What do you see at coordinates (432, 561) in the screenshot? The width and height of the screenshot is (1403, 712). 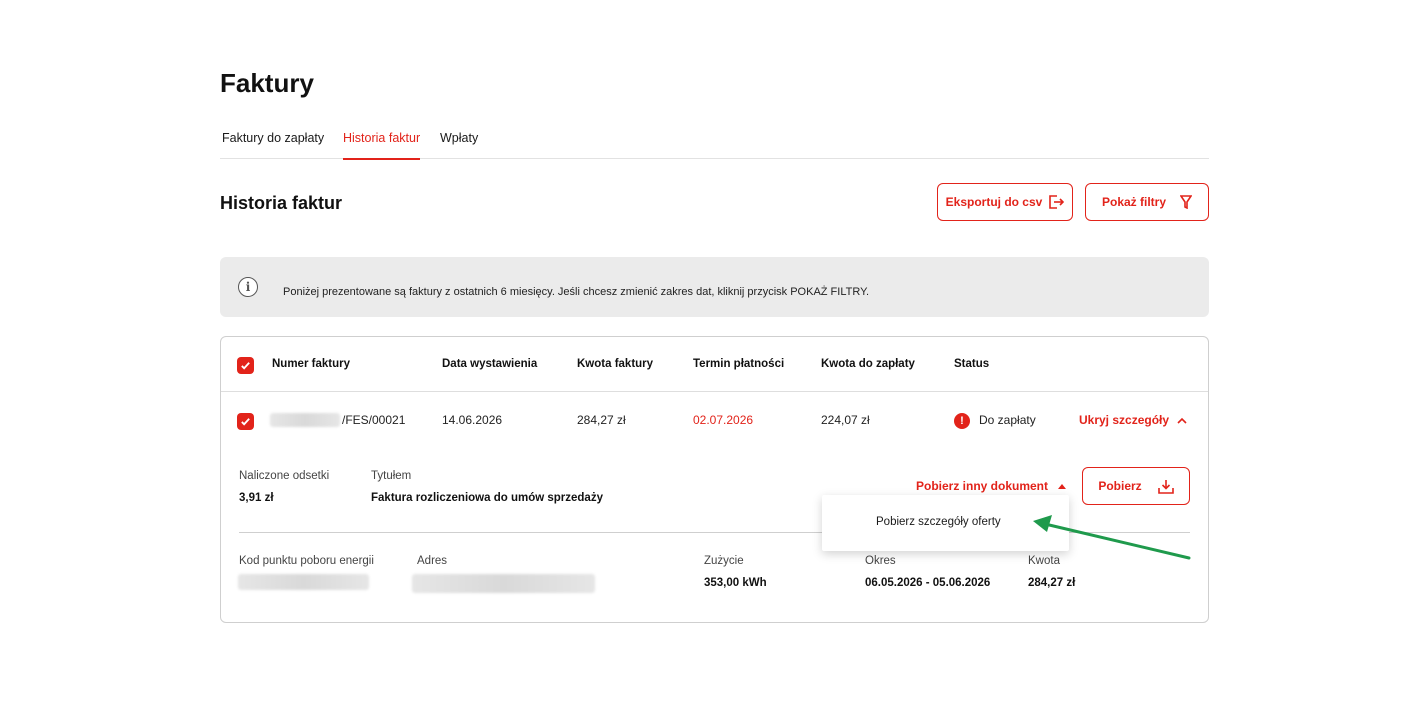 I see `address-label: Adres` at bounding box center [432, 561].